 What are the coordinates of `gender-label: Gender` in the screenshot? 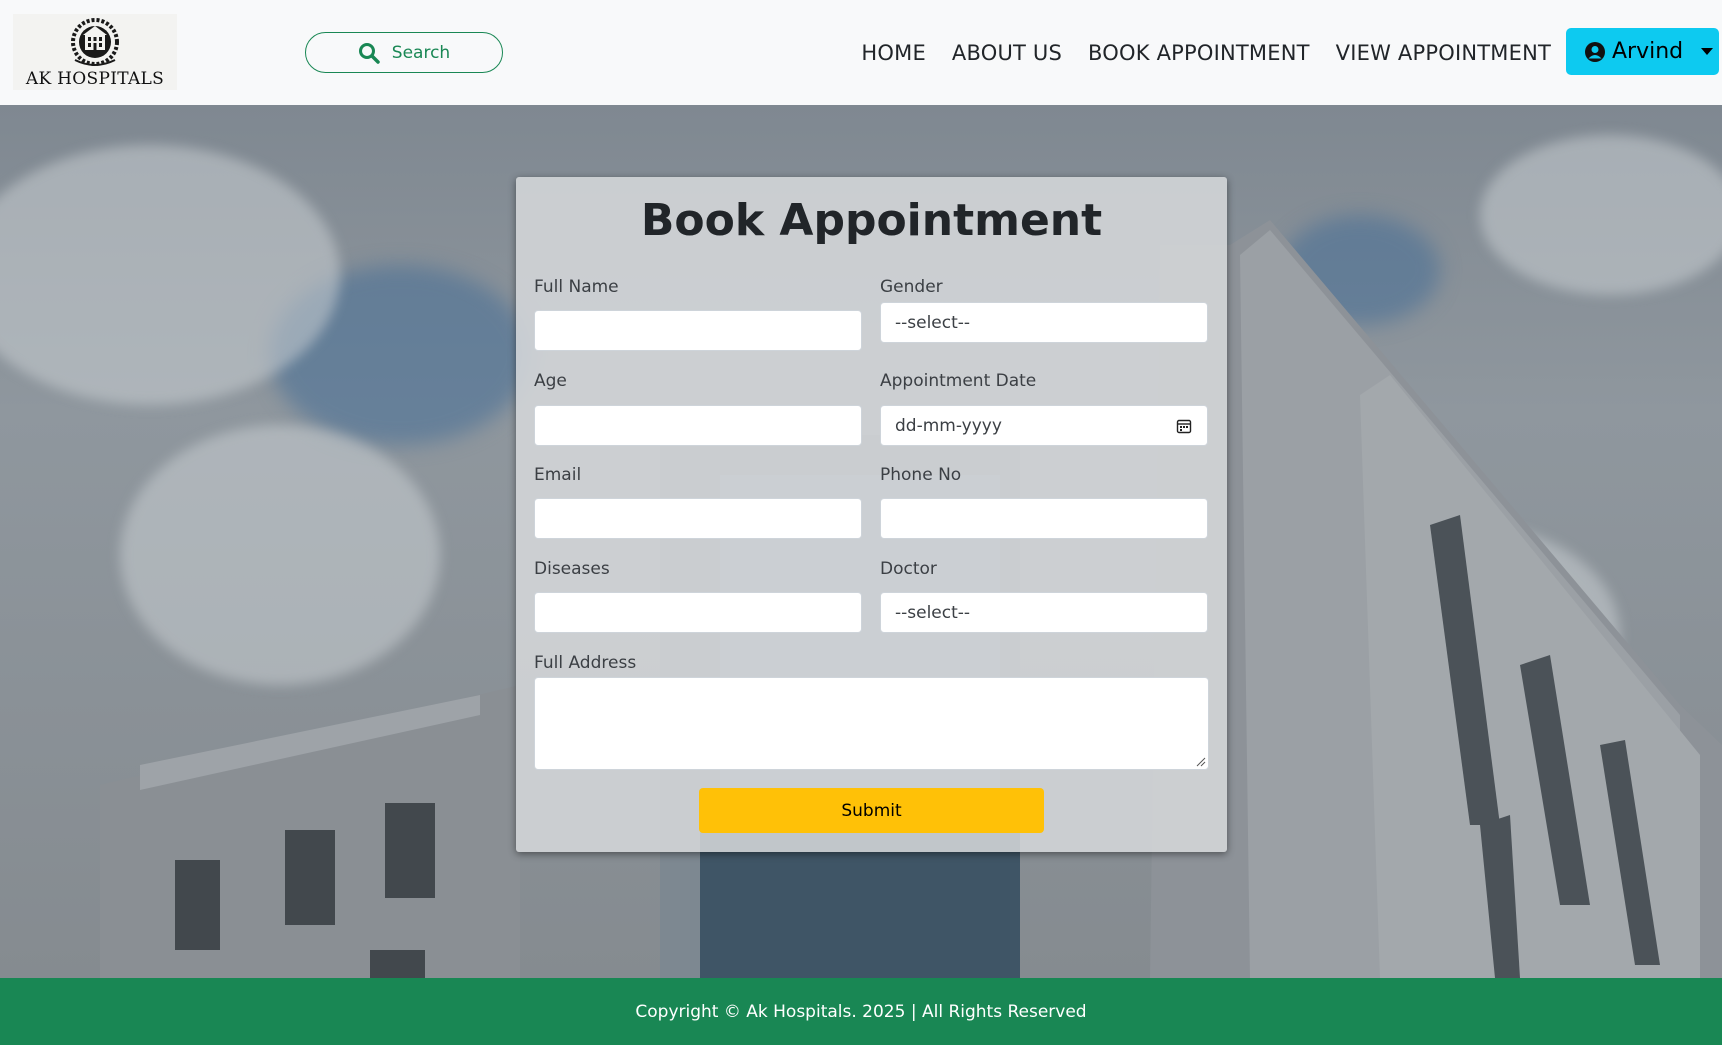 It's located at (911, 287).